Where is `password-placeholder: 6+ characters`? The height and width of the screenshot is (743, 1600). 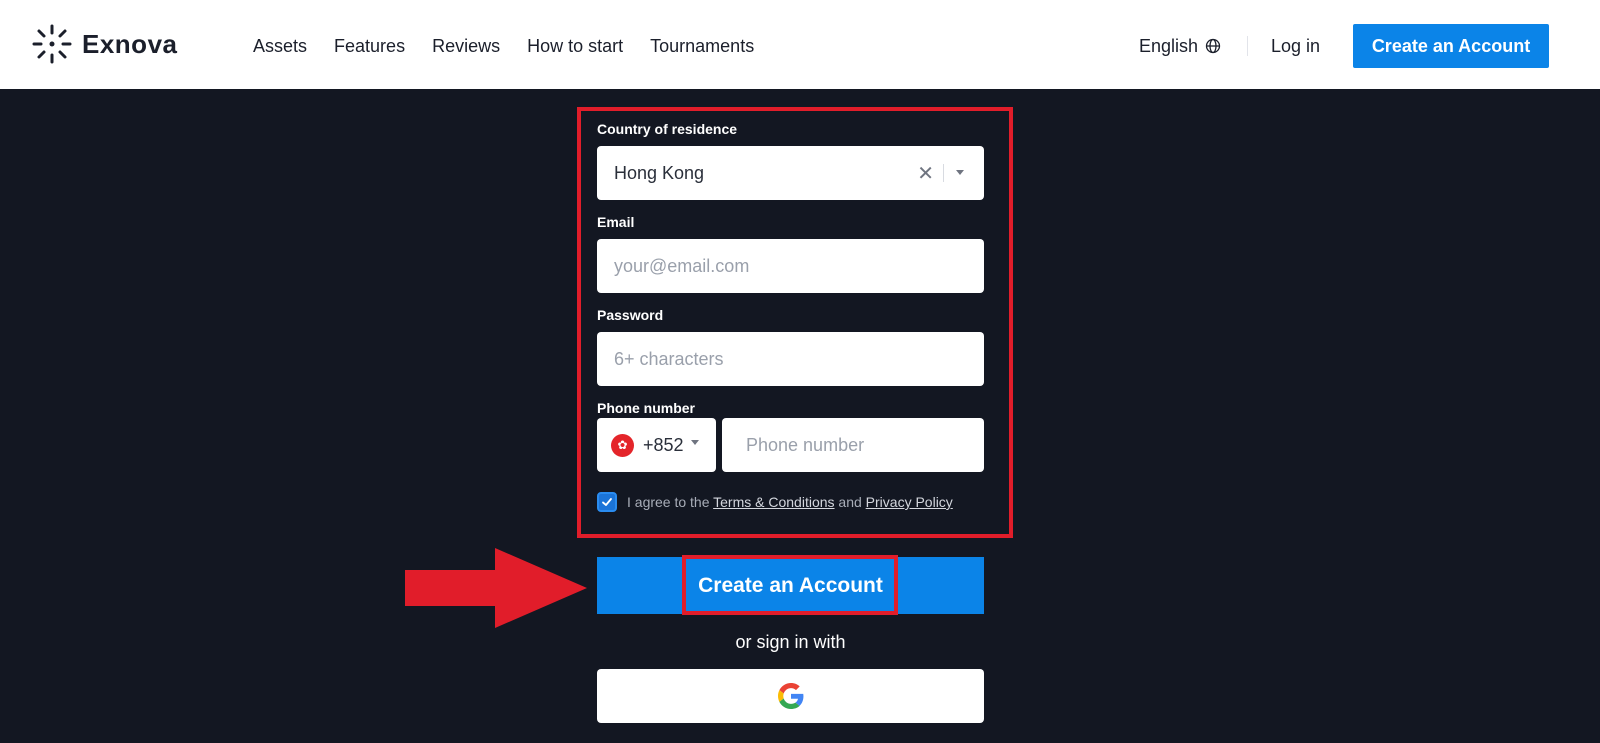
password-placeholder: 6+ characters is located at coordinates (669, 358).